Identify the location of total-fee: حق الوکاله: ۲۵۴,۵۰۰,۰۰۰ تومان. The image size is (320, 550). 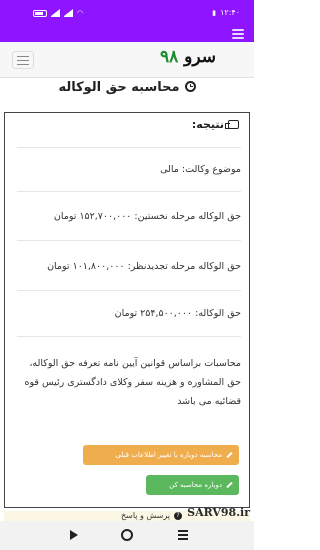
(177, 313).